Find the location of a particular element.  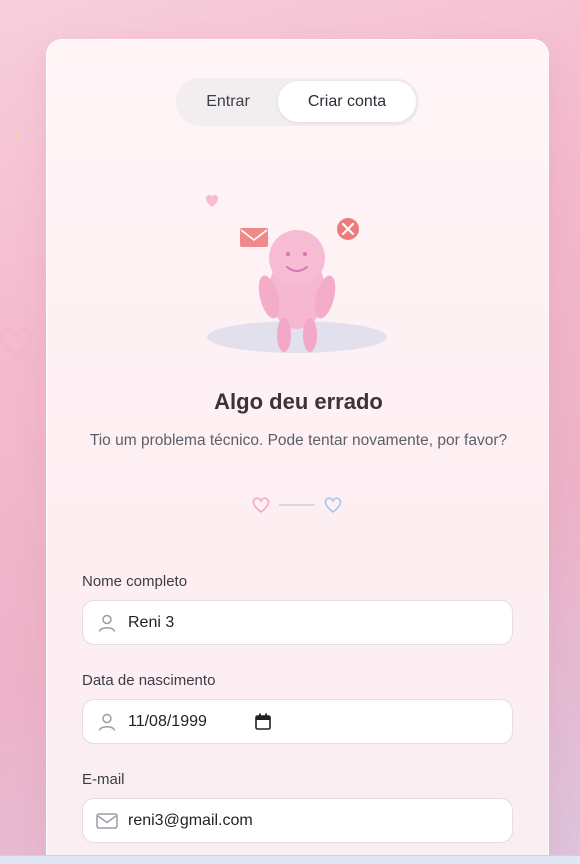

email-field: reni3@gmail.com is located at coordinates (297, 820).